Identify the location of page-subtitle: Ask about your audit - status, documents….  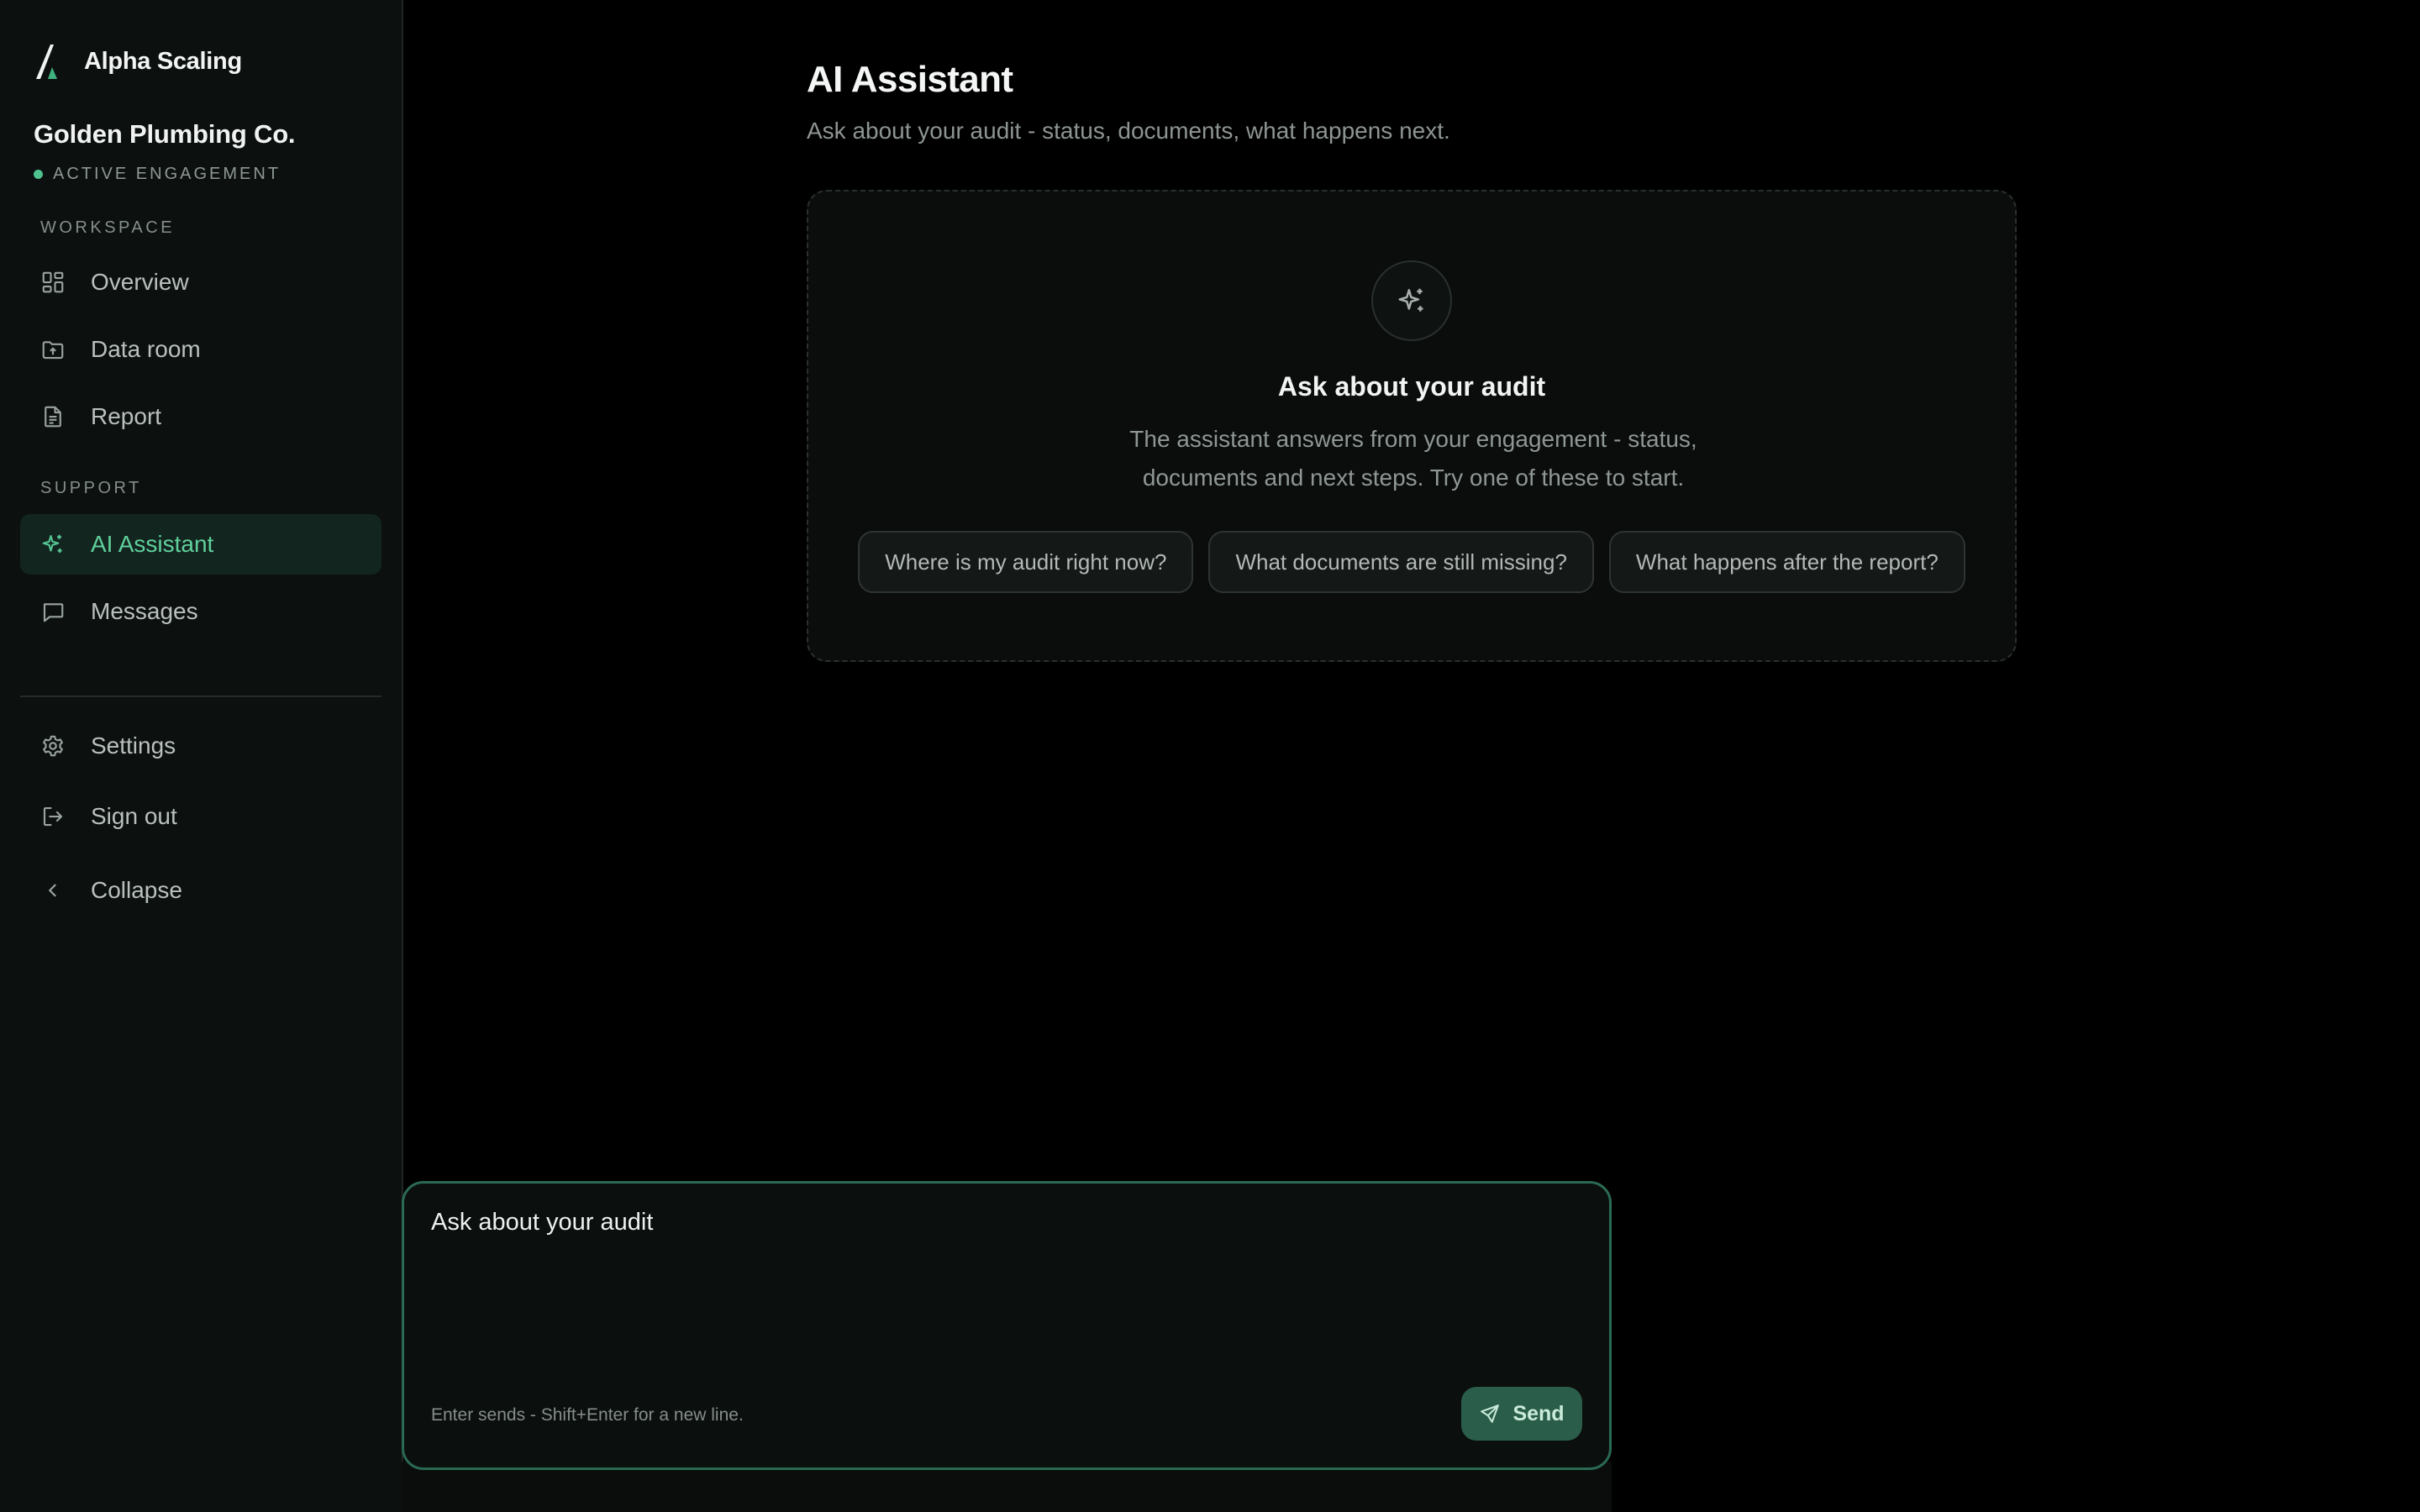
(1128, 131).